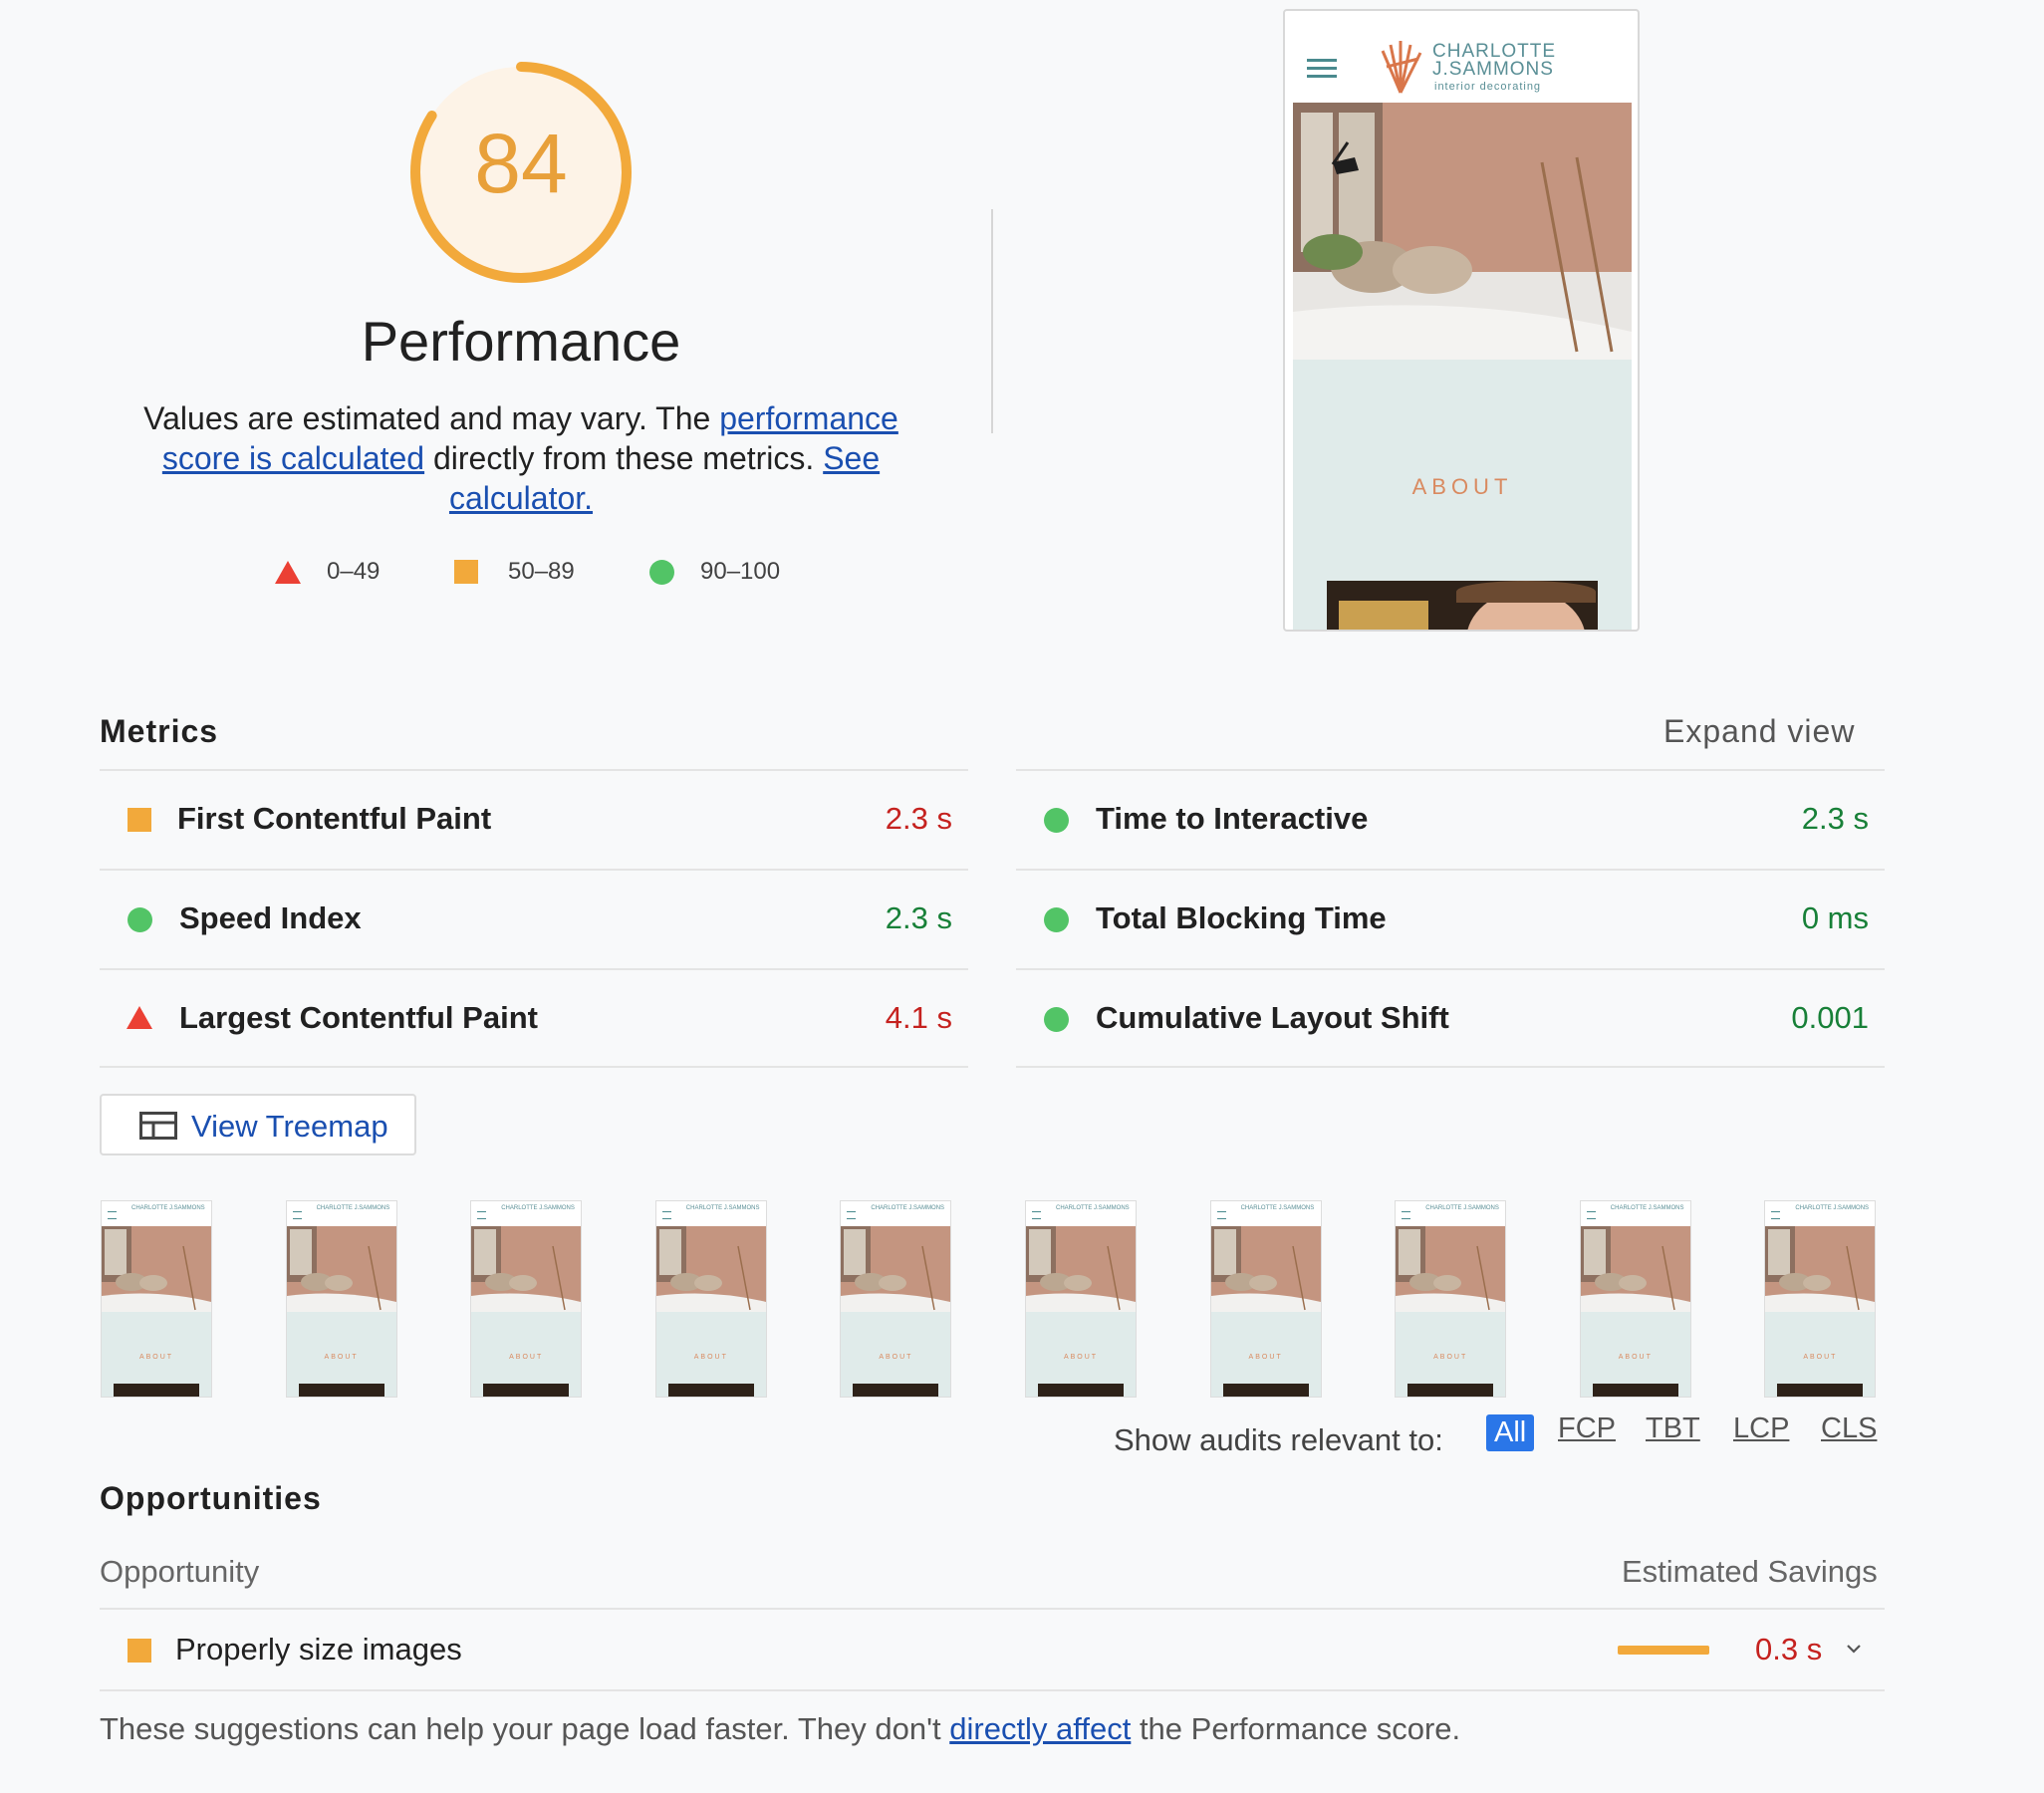 This screenshot has width=2044, height=1793. What do you see at coordinates (354, 571) in the screenshot?
I see `legend-label: 0–49` at bounding box center [354, 571].